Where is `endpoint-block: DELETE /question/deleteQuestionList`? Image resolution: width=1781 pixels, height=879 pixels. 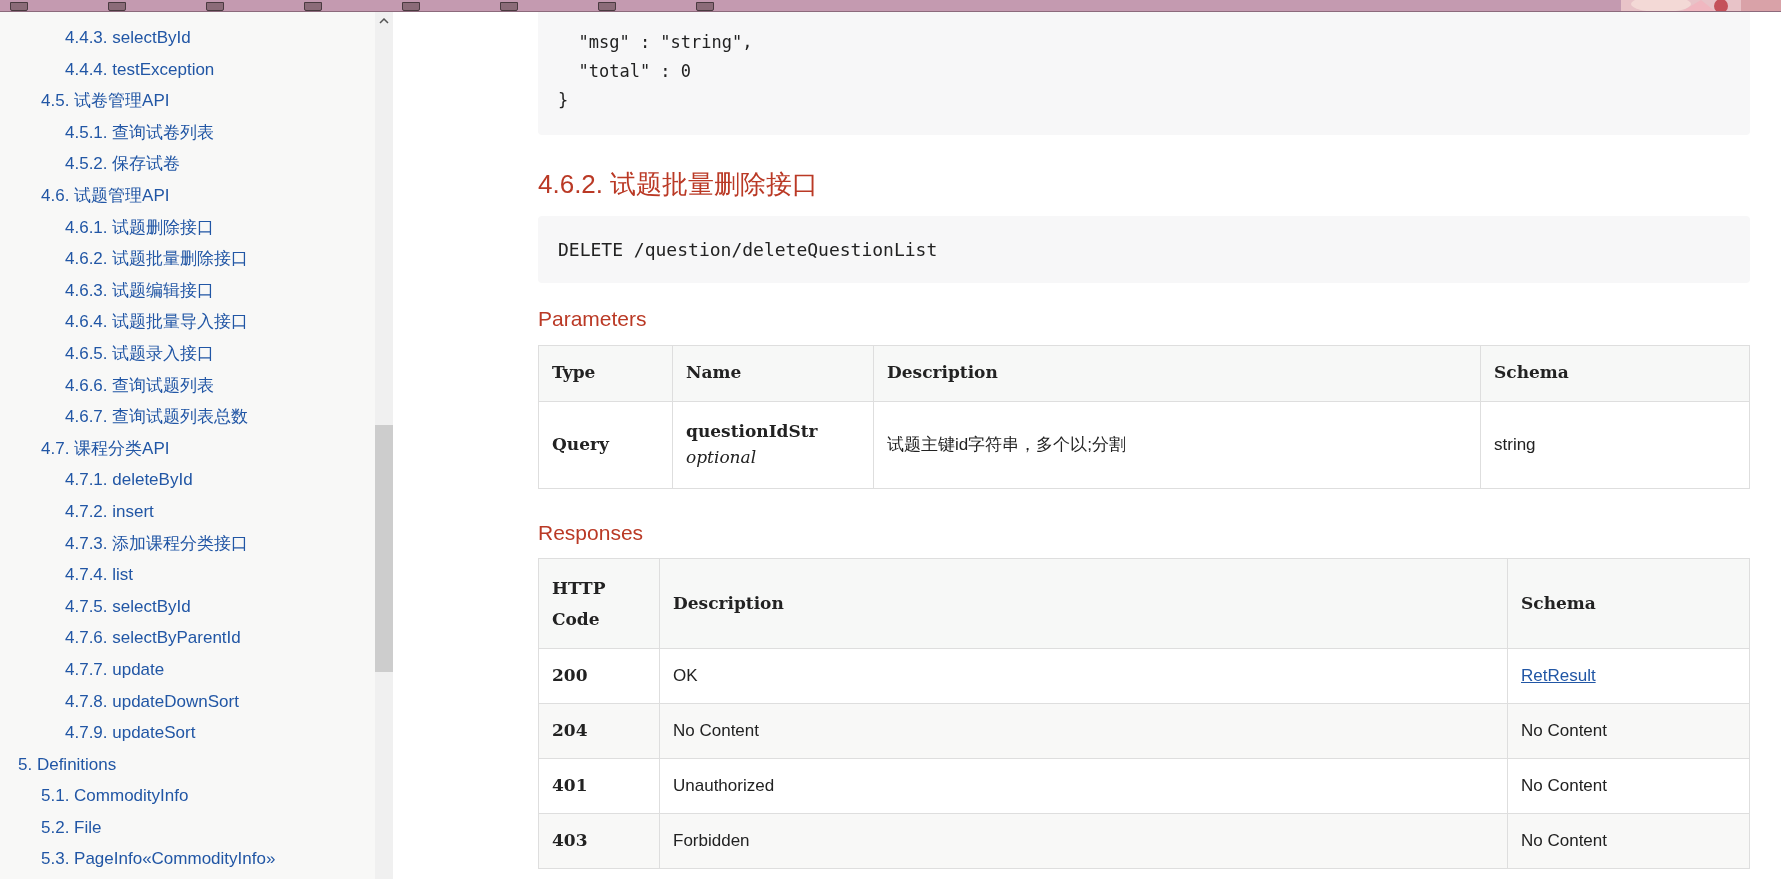
endpoint-block: DELETE /question/deleteQuestionList is located at coordinates (1144, 249).